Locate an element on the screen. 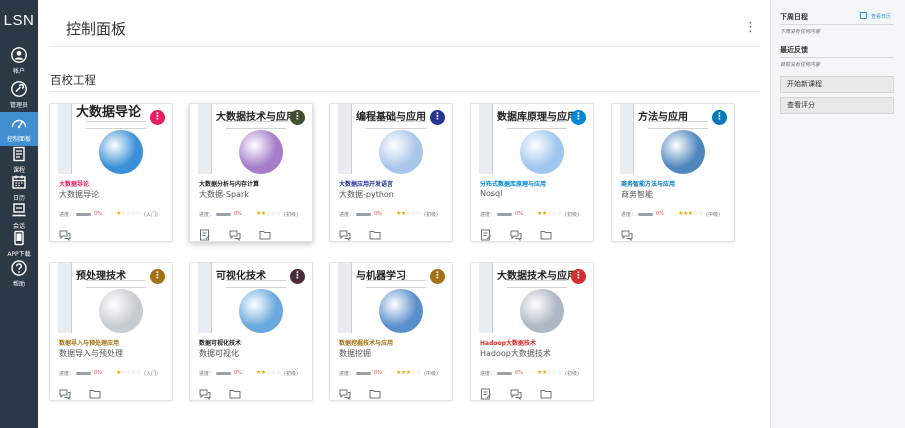 This screenshot has height=428, width=905. course-cover-image: 编程基础与应用 ⋮ is located at coordinates (391, 139).